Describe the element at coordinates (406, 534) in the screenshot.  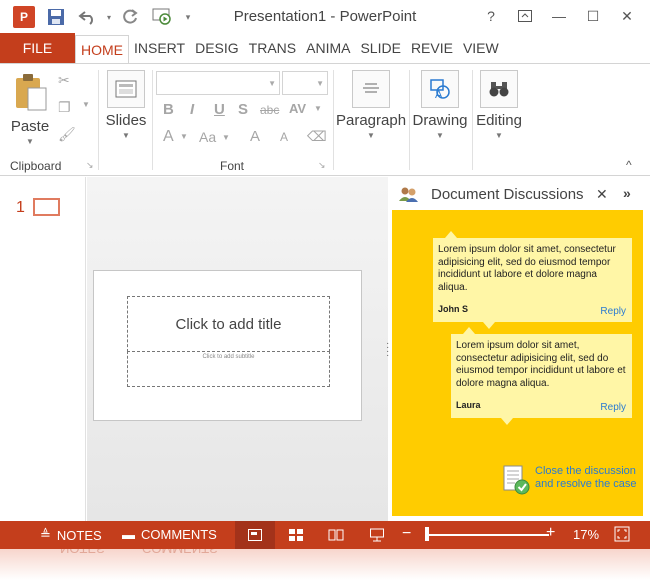
I see `zoom-out-button: −` at that location.